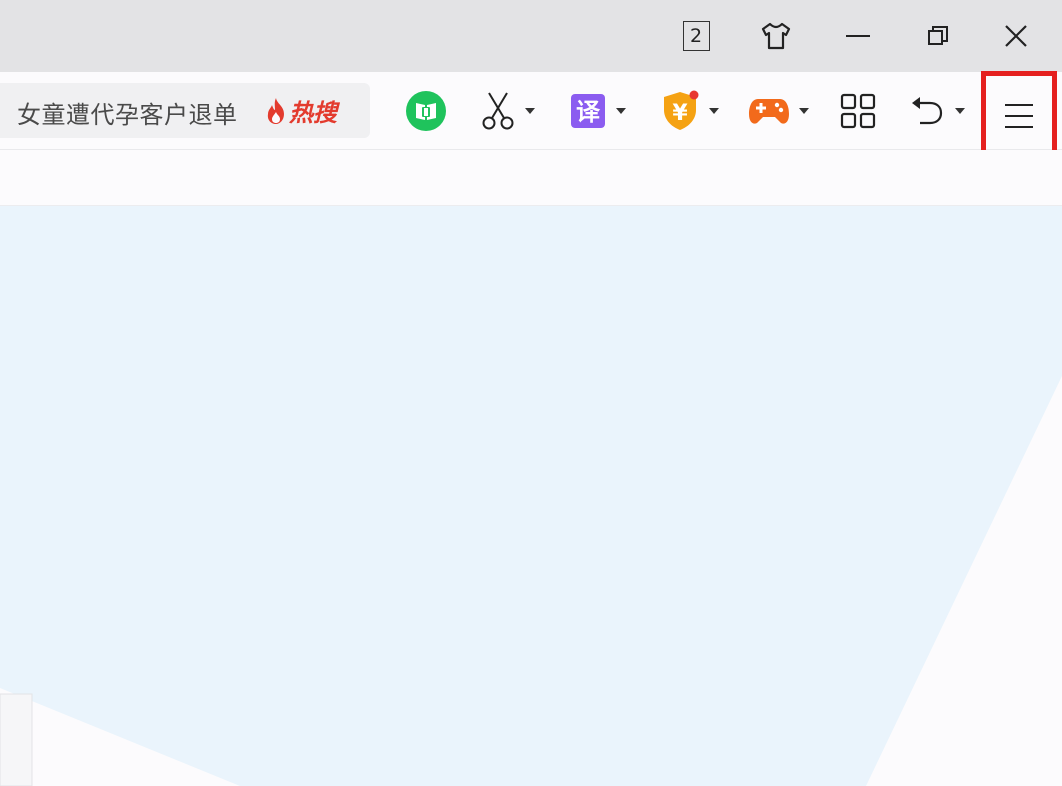 The width and height of the screenshot is (1062, 786). What do you see at coordinates (769, 111) in the screenshot?
I see `gamepad-icon` at bounding box center [769, 111].